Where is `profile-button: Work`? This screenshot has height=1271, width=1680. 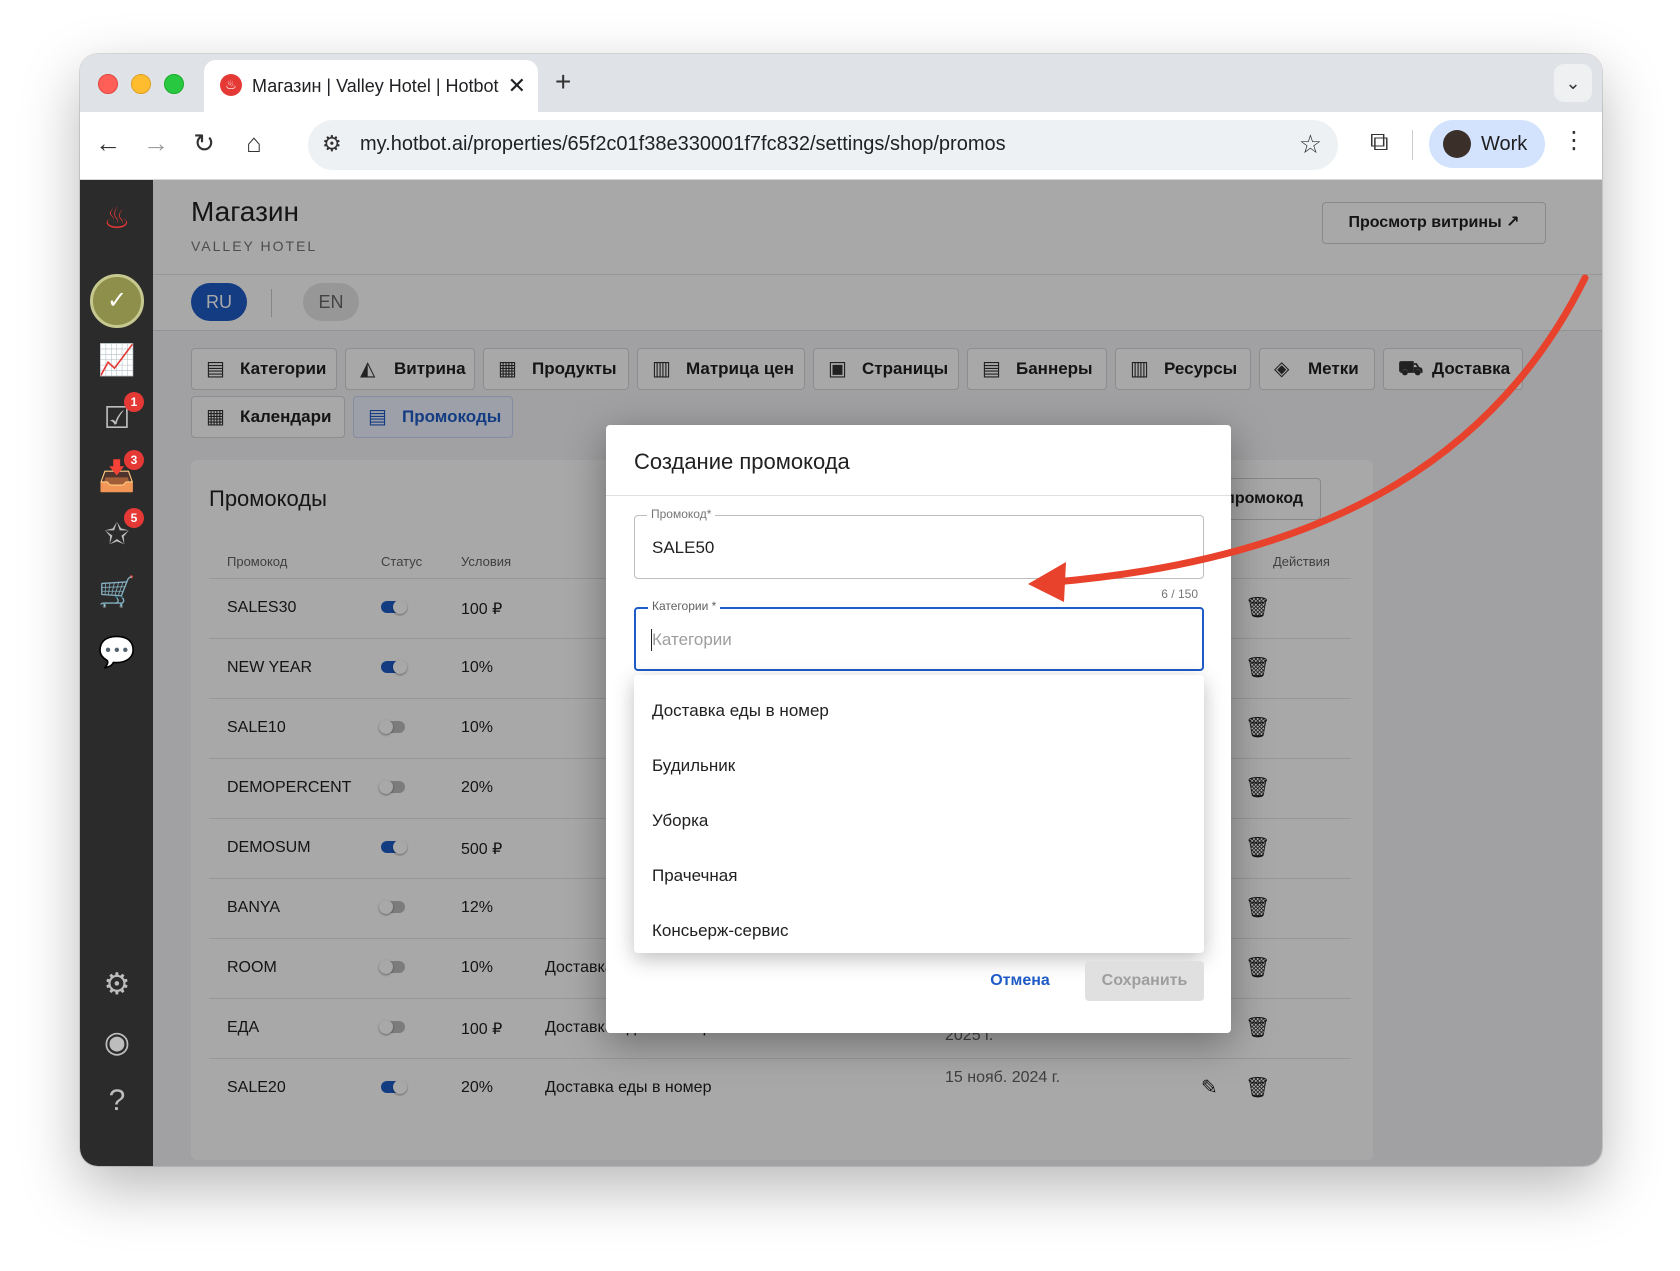 profile-button: Work is located at coordinates (1487, 144).